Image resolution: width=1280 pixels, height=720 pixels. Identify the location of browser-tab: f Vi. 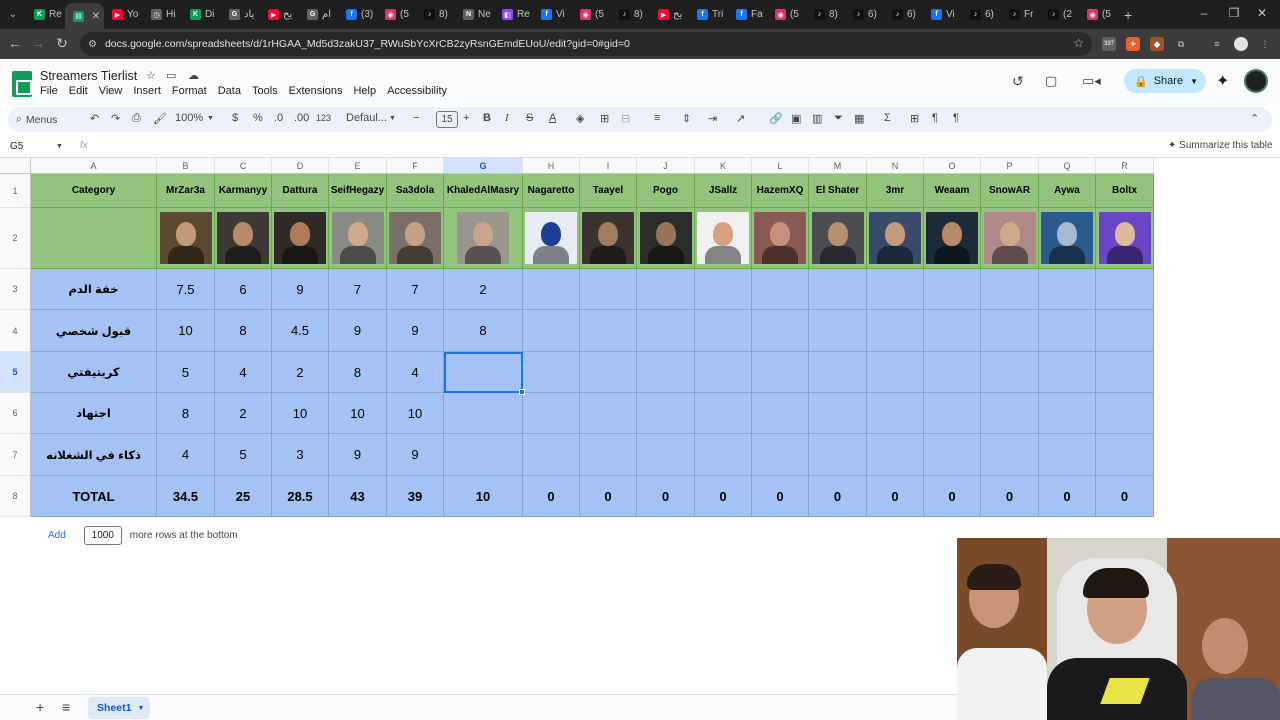
(942, 15).